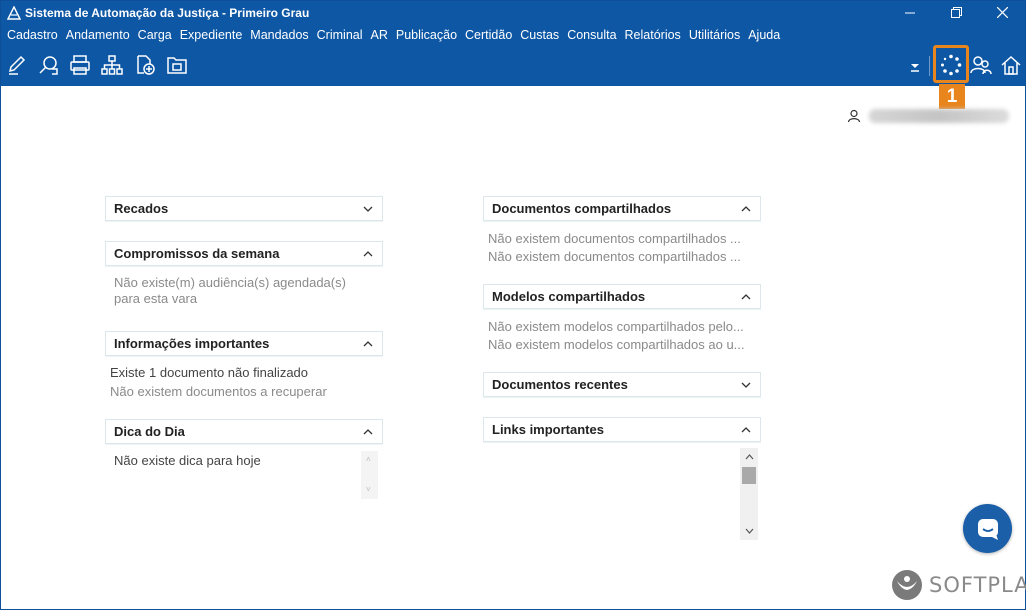 The image size is (1026, 610). I want to click on close-icon, so click(1002, 12).